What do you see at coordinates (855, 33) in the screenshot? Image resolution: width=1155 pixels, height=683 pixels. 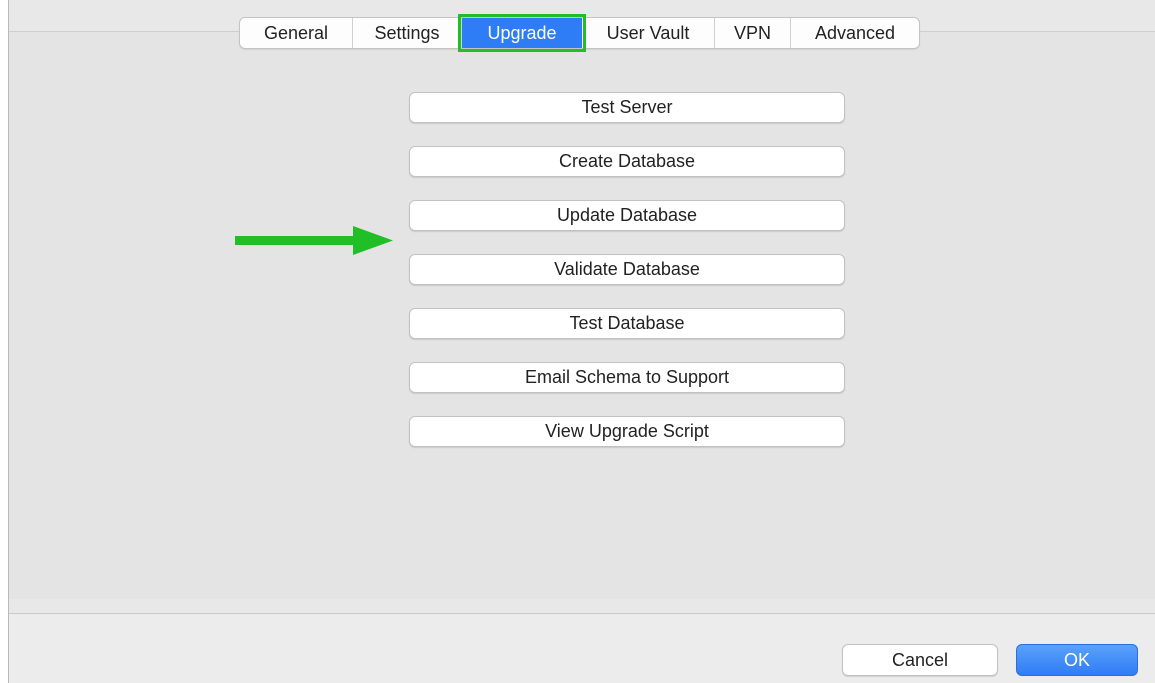 I see `tab-advanced: Advanced` at bounding box center [855, 33].